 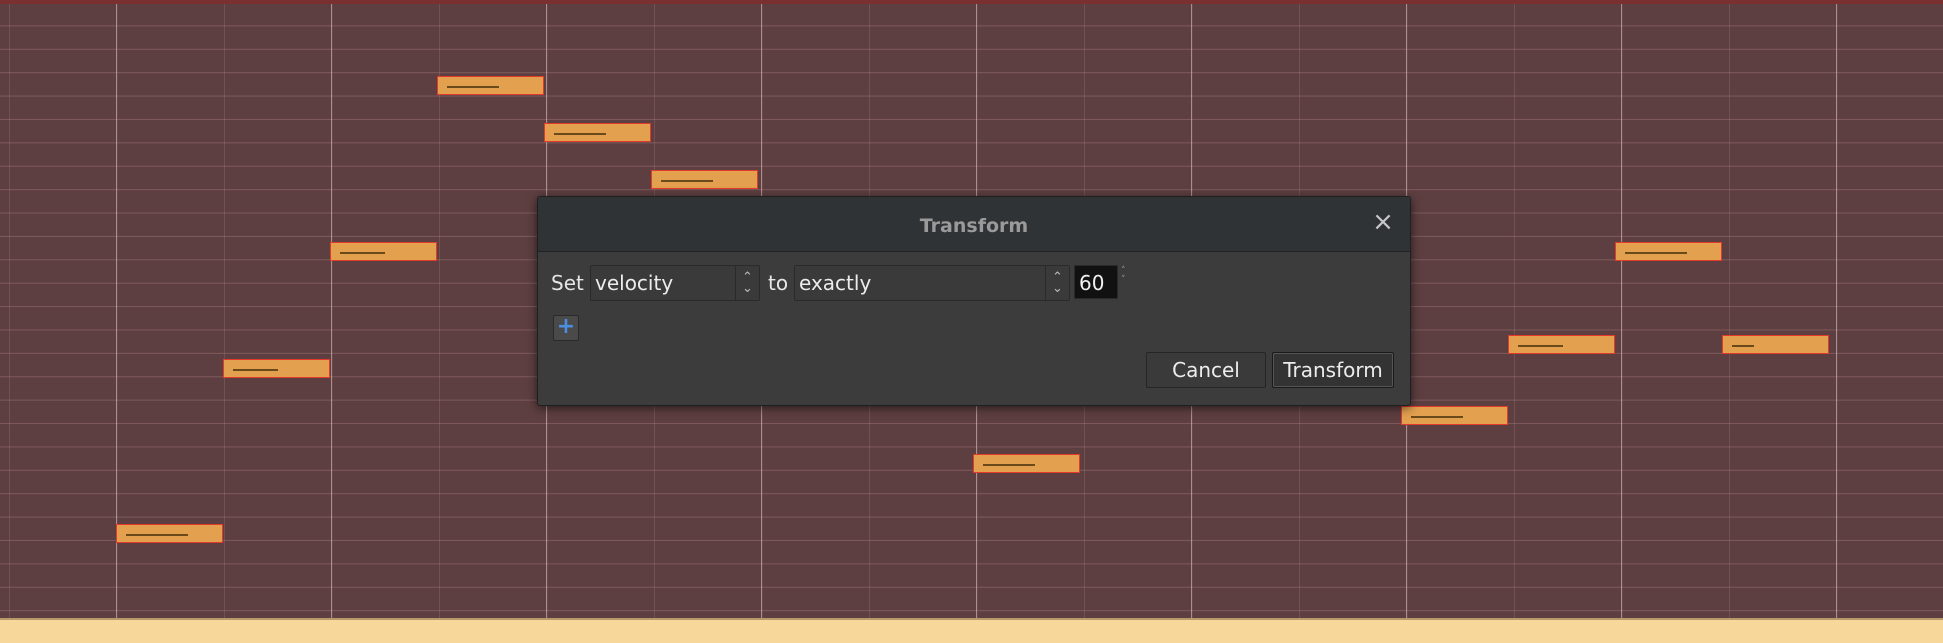 What do you see at coordinates (1333, 370) in the screenshot?
I see `transform-button: Transform` at bounding box center [1333, 370].